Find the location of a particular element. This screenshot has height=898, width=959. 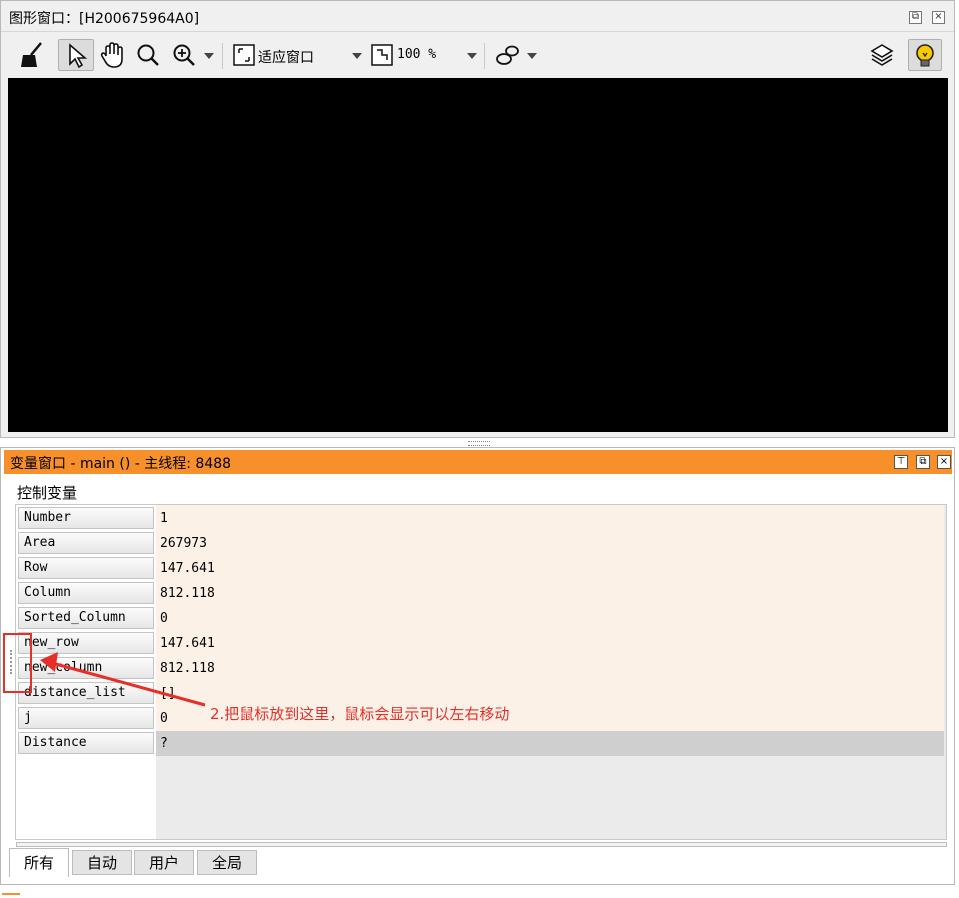

annotation-highlight-box is located at coordinates (17, 663).